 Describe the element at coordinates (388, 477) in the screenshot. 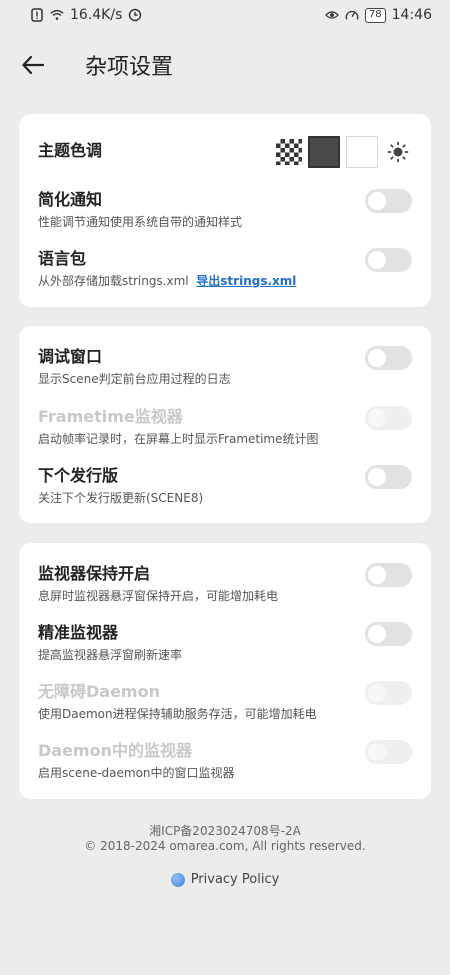

I see `next-release-toggle` at that location.